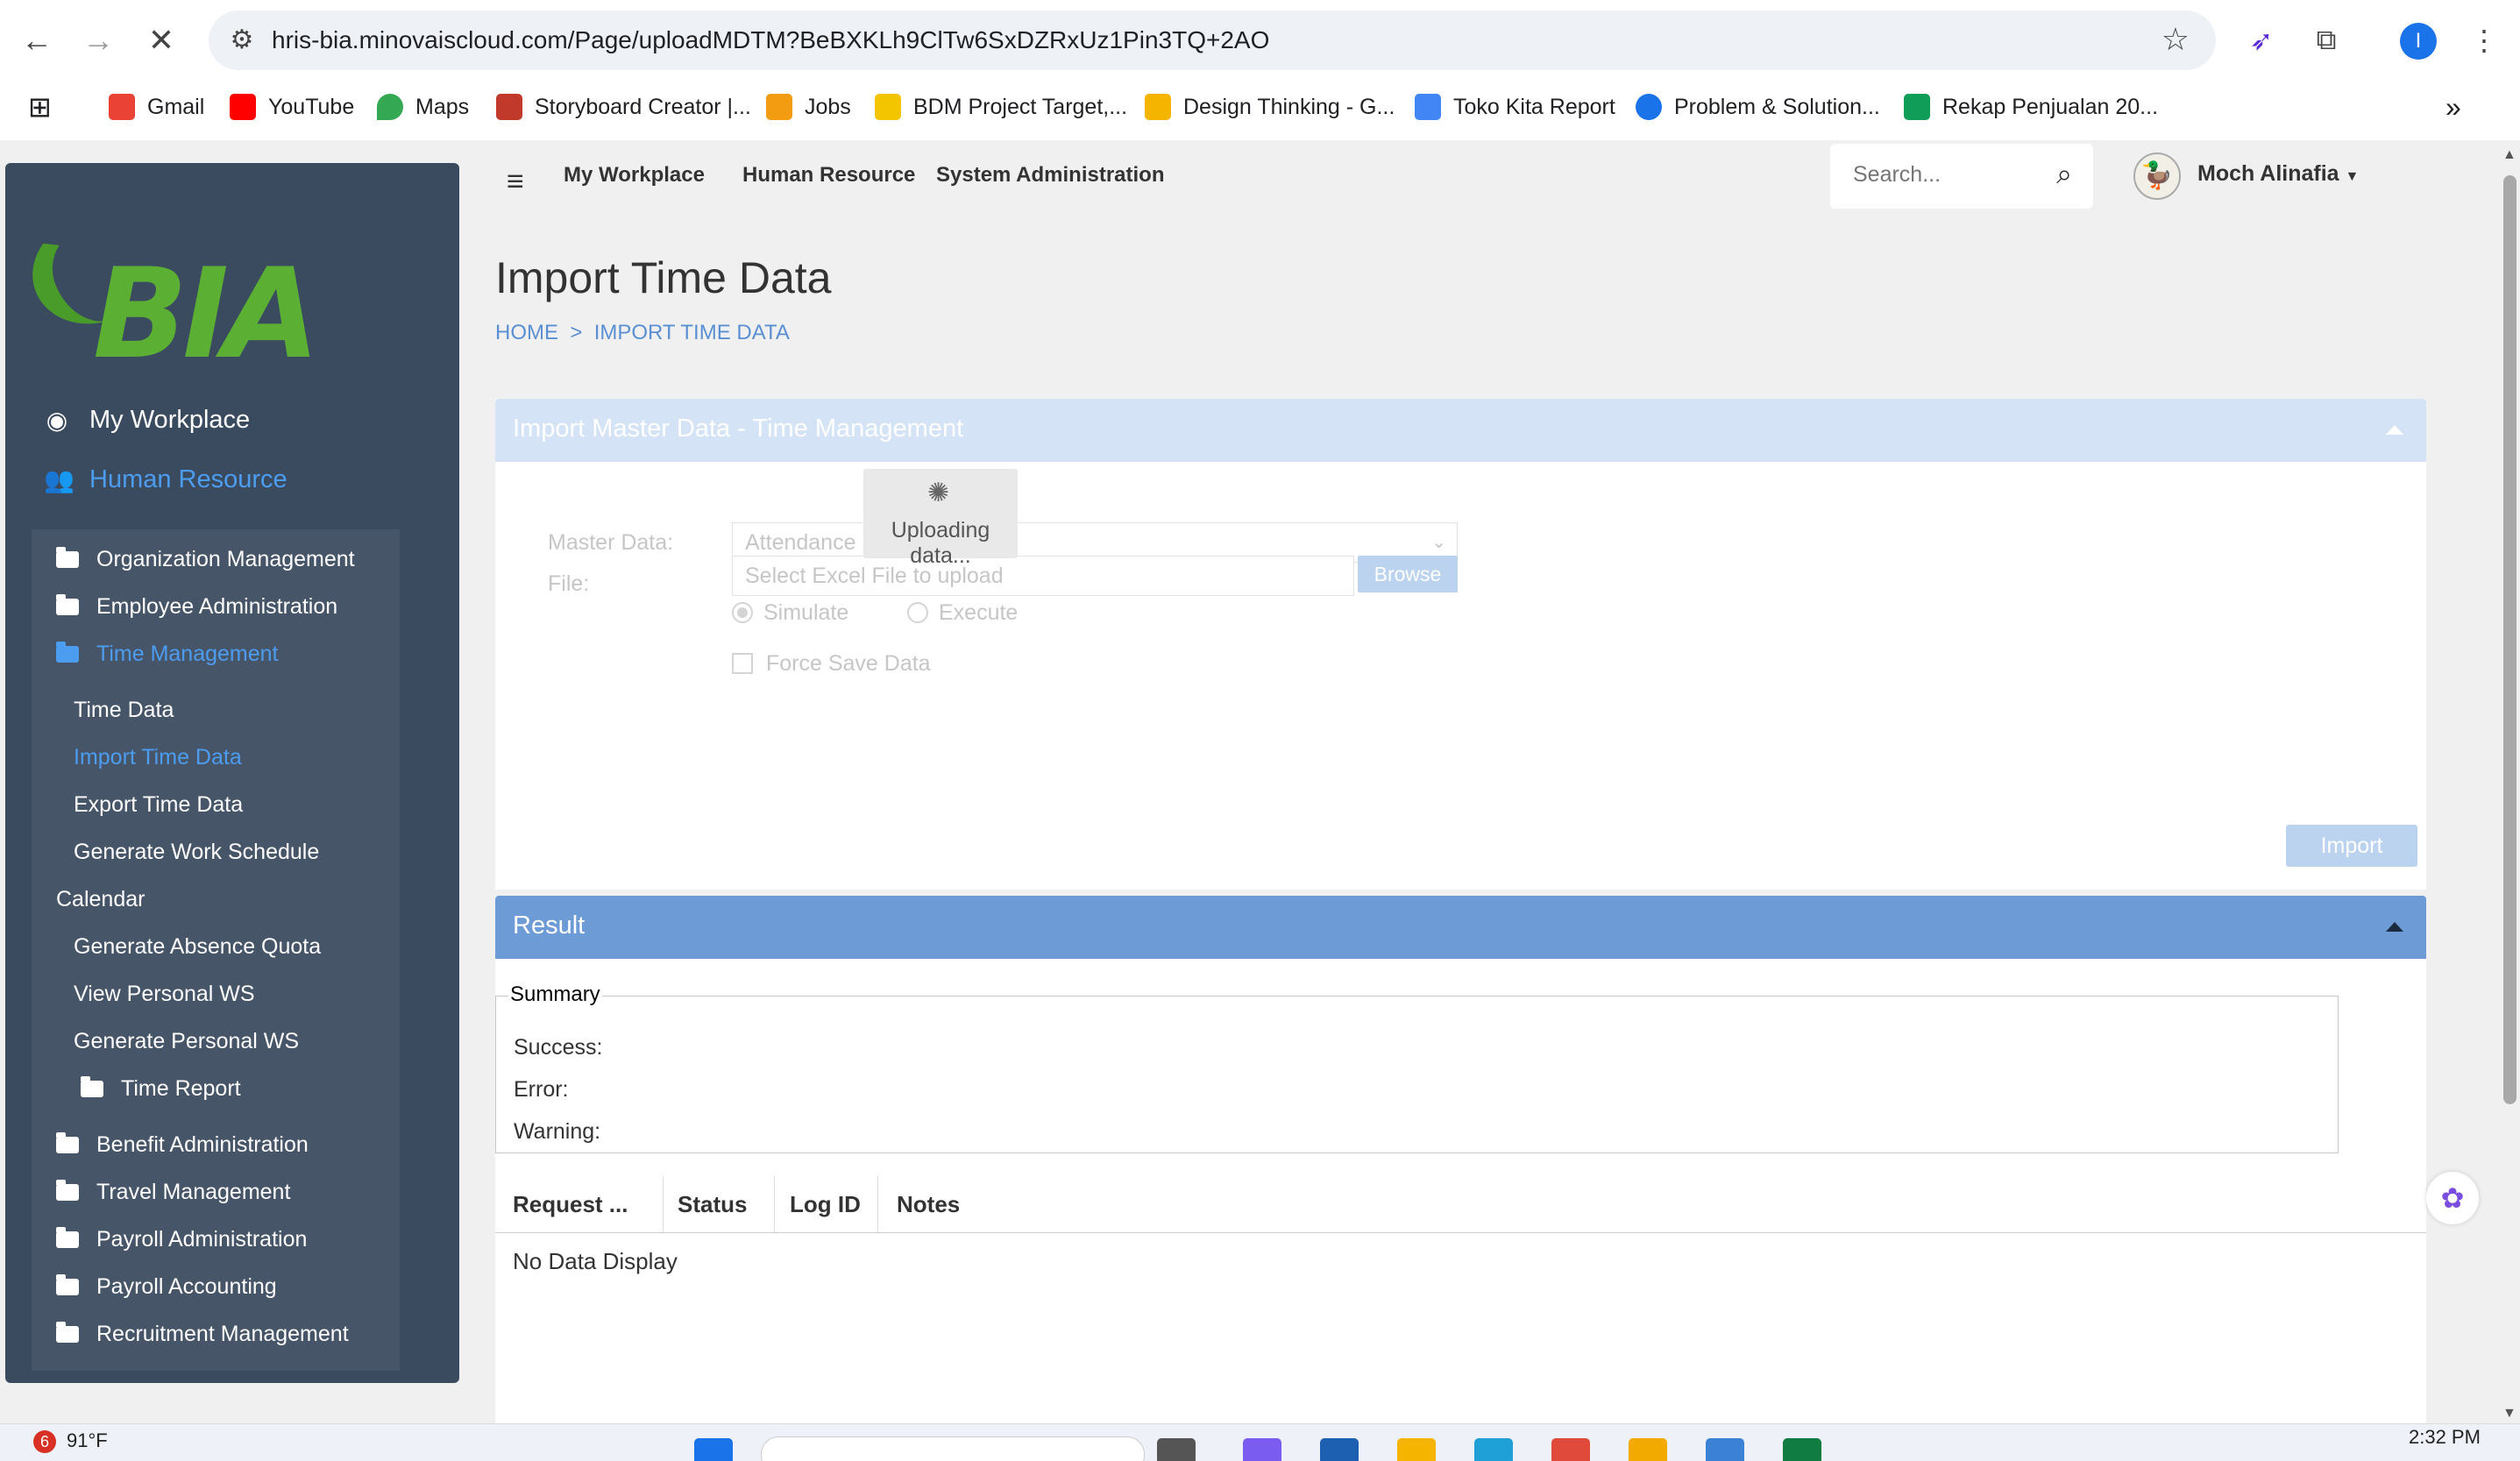 The width and height of the screenshot is (2520, 1461). What do you see at coordinates (742, 663) in the screenshot?
I see `force-save-checkbox` at bounding box center [742, 663].